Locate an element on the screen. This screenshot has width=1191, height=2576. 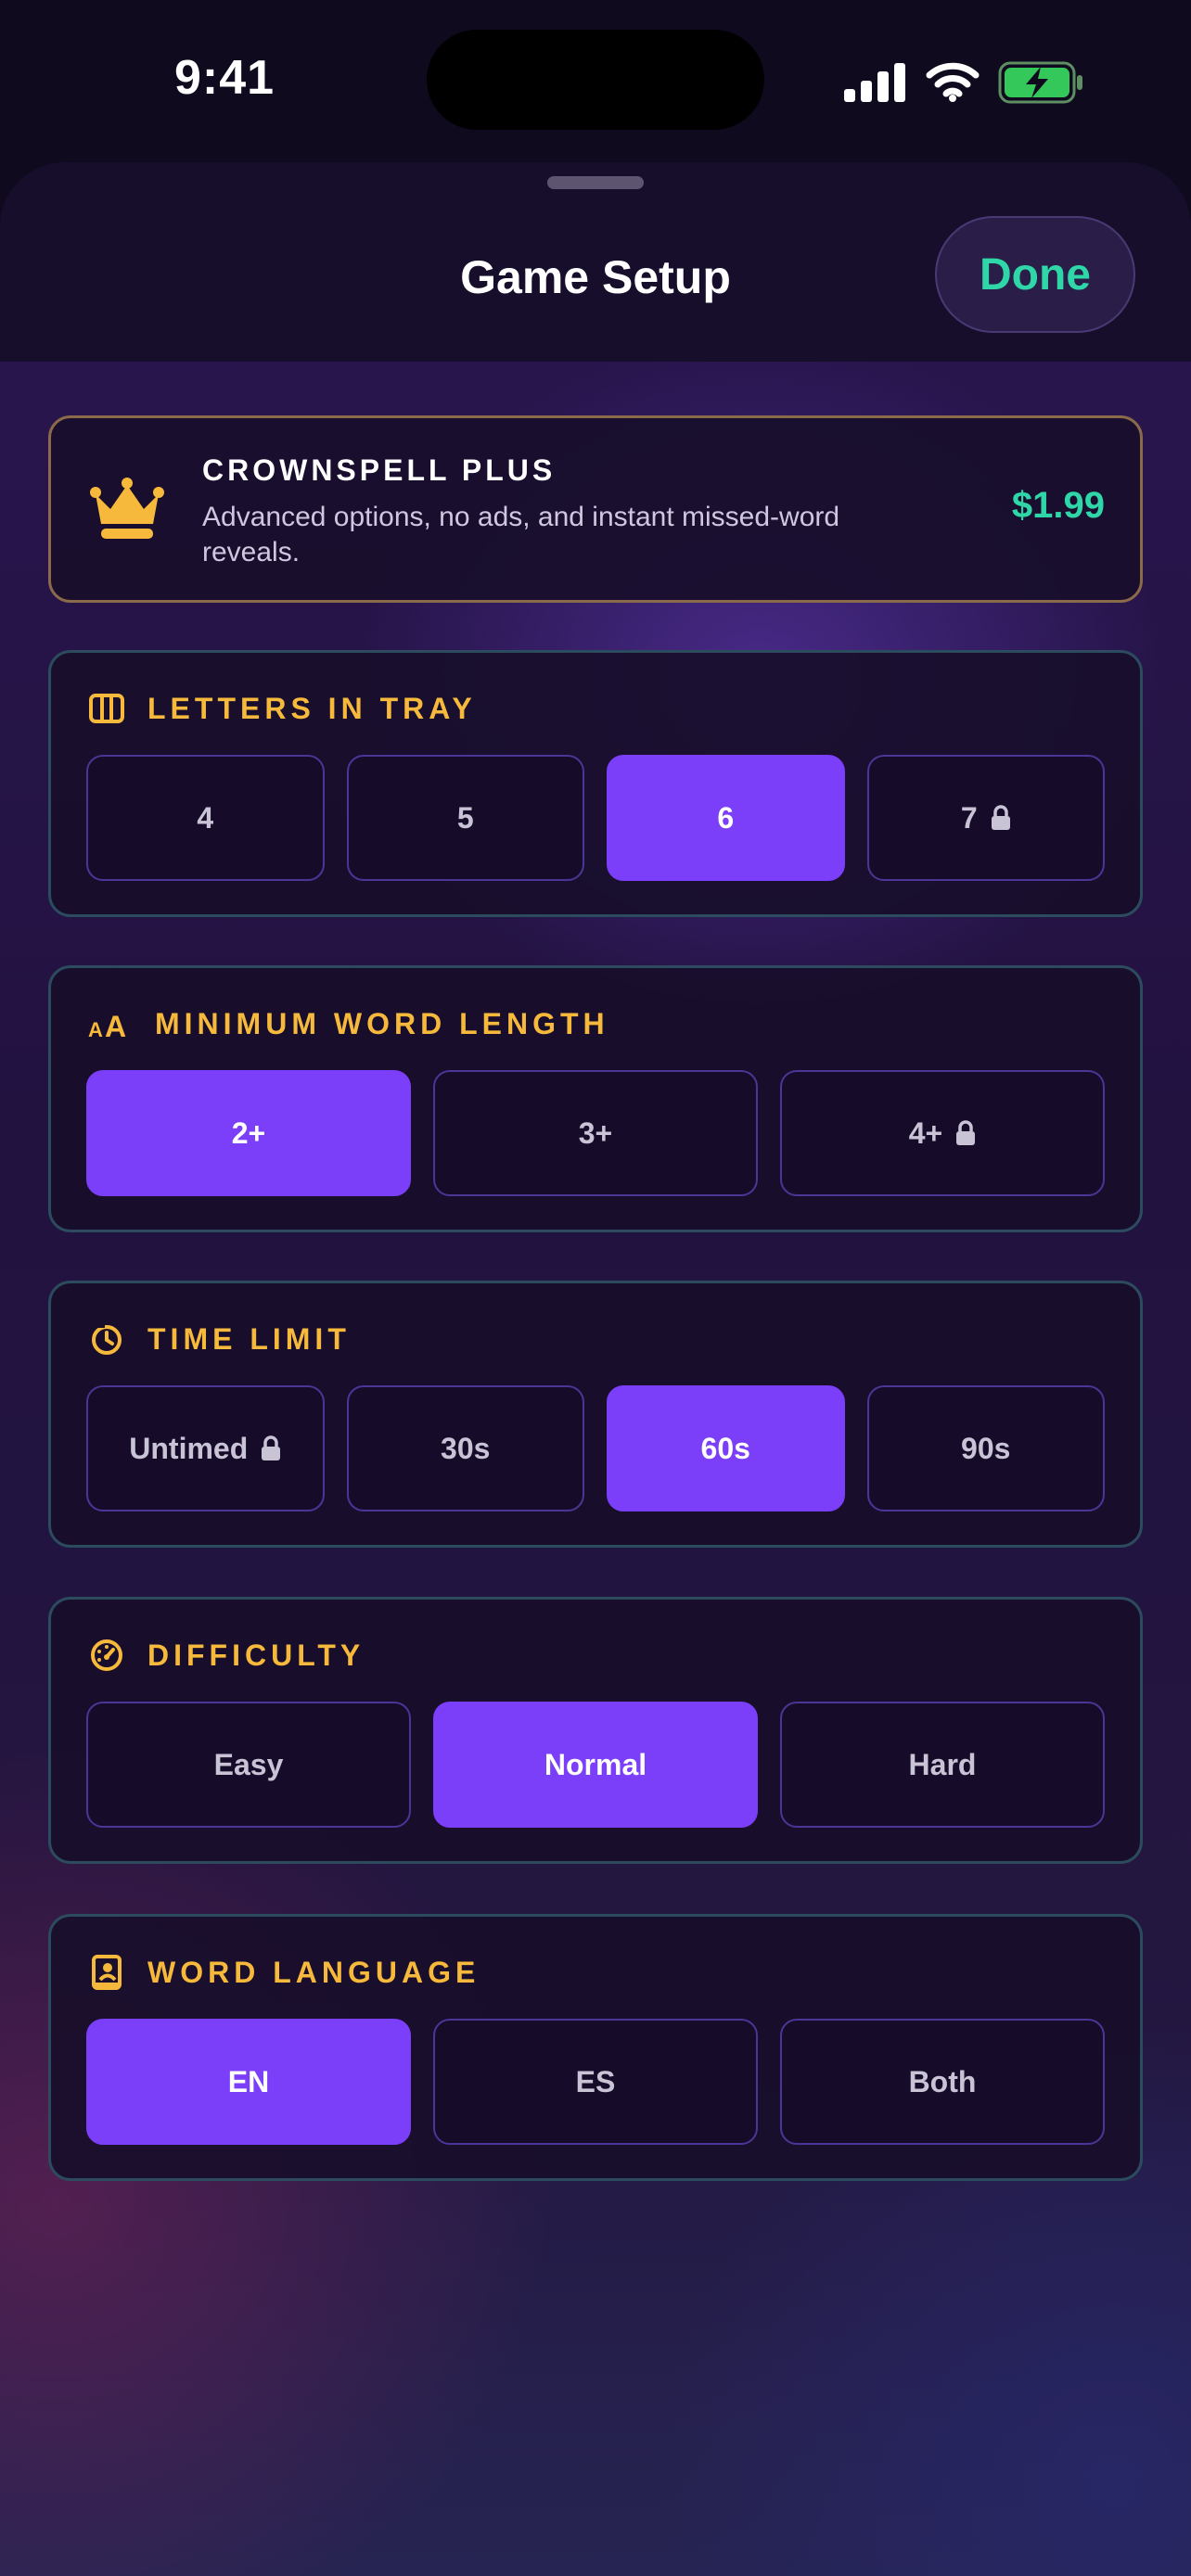
option-label: Easy is located at coordinates (248, 1764).